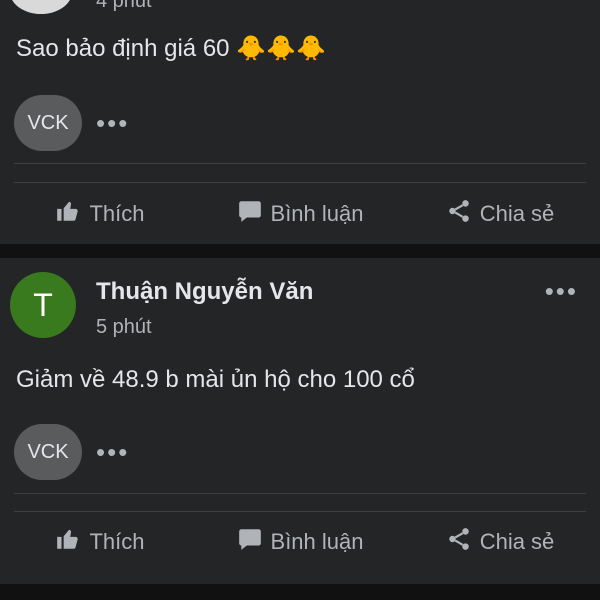 The width and height of the screenshot is (600, 600). Describe the element at coordinates (215, 379) in the screenshot. I see `post-text: Giảm về 48.9 b mài ủn hộ cho 100 cổ` at that location.